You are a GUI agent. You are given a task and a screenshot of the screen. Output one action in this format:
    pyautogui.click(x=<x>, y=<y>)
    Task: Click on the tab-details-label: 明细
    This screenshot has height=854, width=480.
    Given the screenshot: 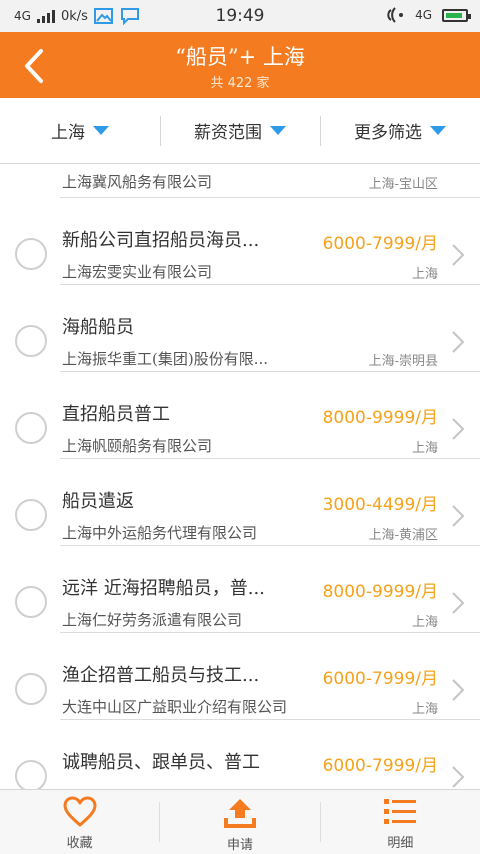 What is the action you would take?
    pyautogui.click(x=400, y=843)
    